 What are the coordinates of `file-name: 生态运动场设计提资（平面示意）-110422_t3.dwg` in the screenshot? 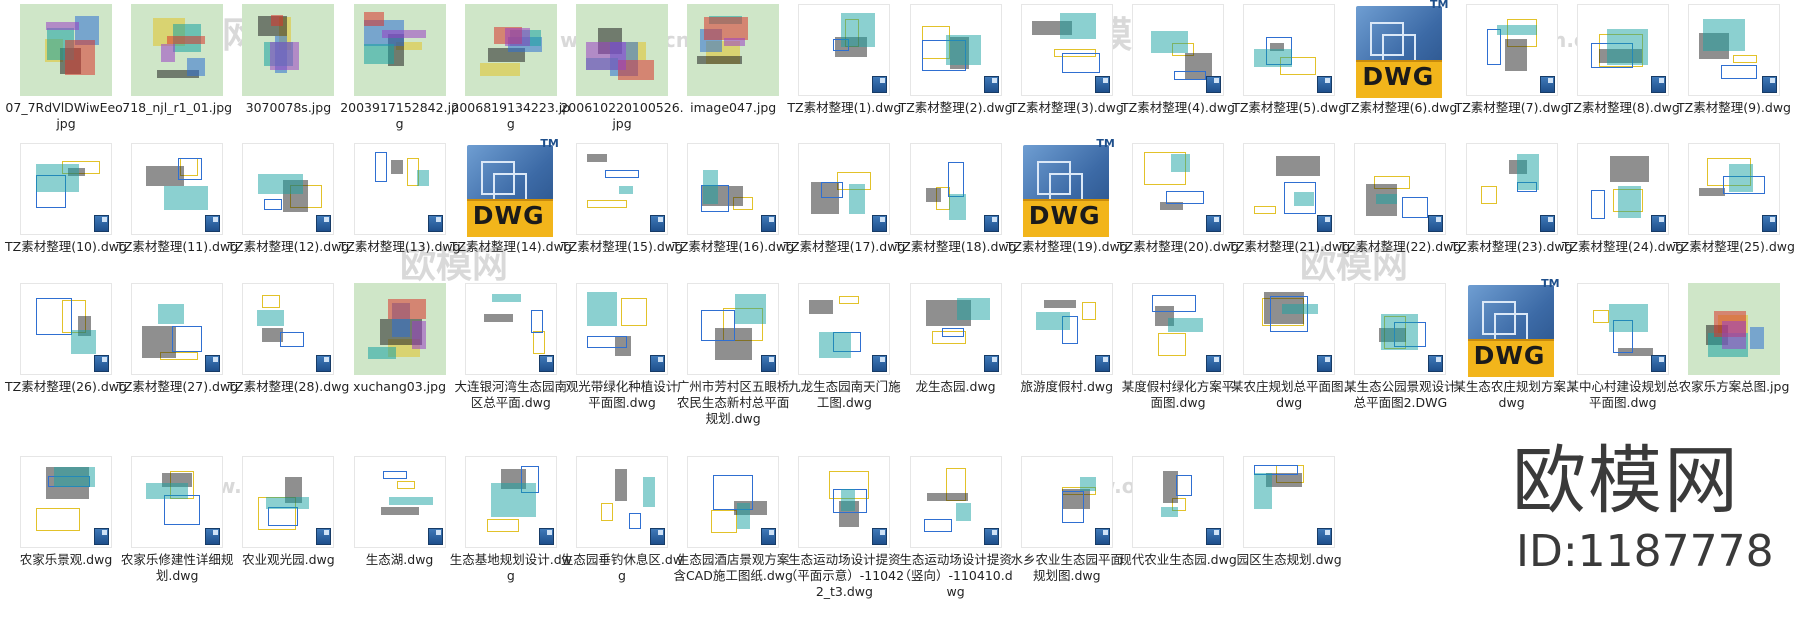 It's located at (844, 575).